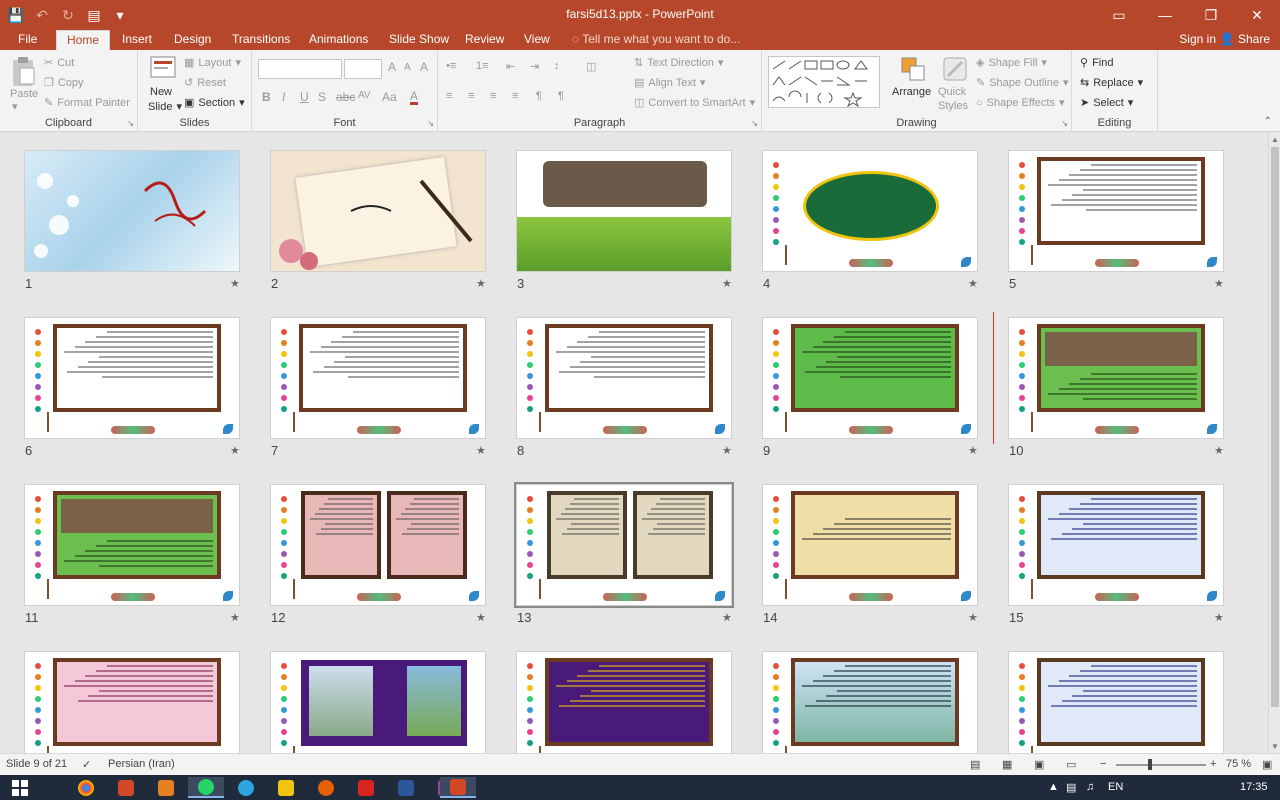  What do you see at coordinates (300, 69) in the screenshot?
I see `font-name-input` at bounding box center [300, 69].